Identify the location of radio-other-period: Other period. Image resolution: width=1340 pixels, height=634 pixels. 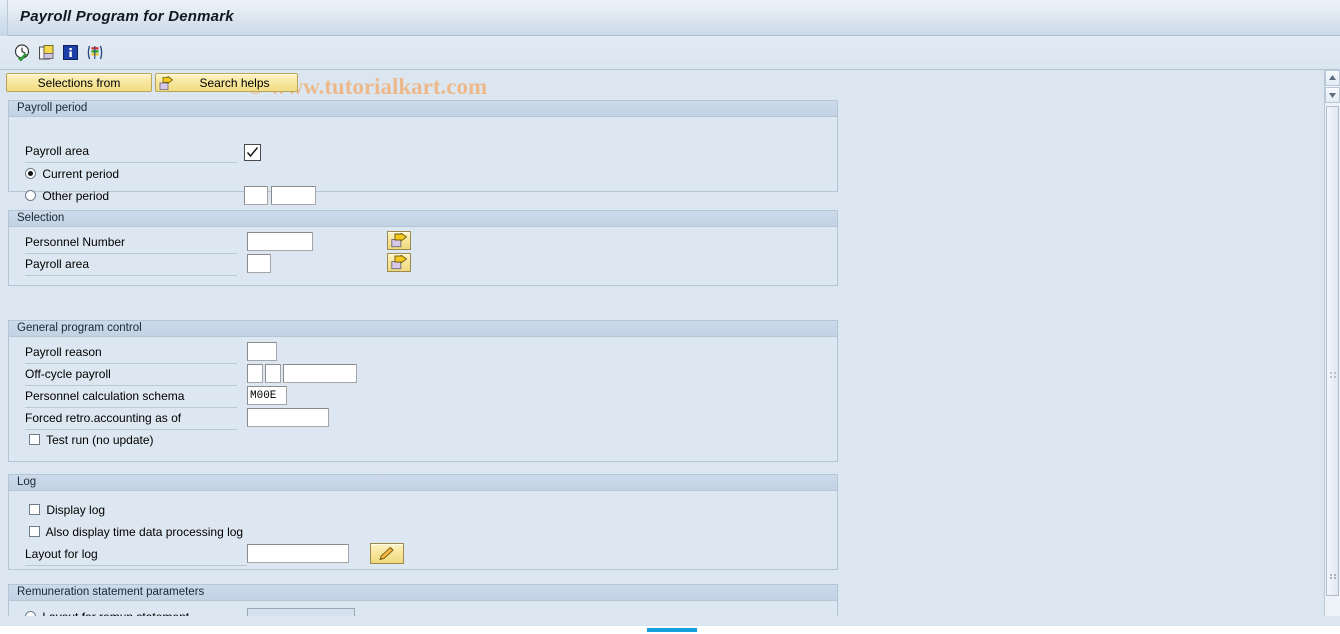
(67, 196).